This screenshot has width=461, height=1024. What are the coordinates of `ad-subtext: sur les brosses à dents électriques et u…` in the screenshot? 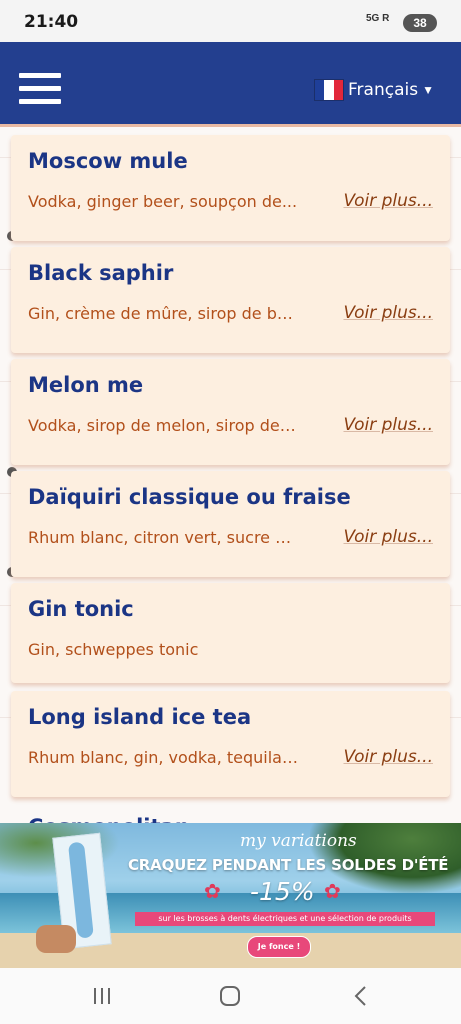 It's located at (285, 919).